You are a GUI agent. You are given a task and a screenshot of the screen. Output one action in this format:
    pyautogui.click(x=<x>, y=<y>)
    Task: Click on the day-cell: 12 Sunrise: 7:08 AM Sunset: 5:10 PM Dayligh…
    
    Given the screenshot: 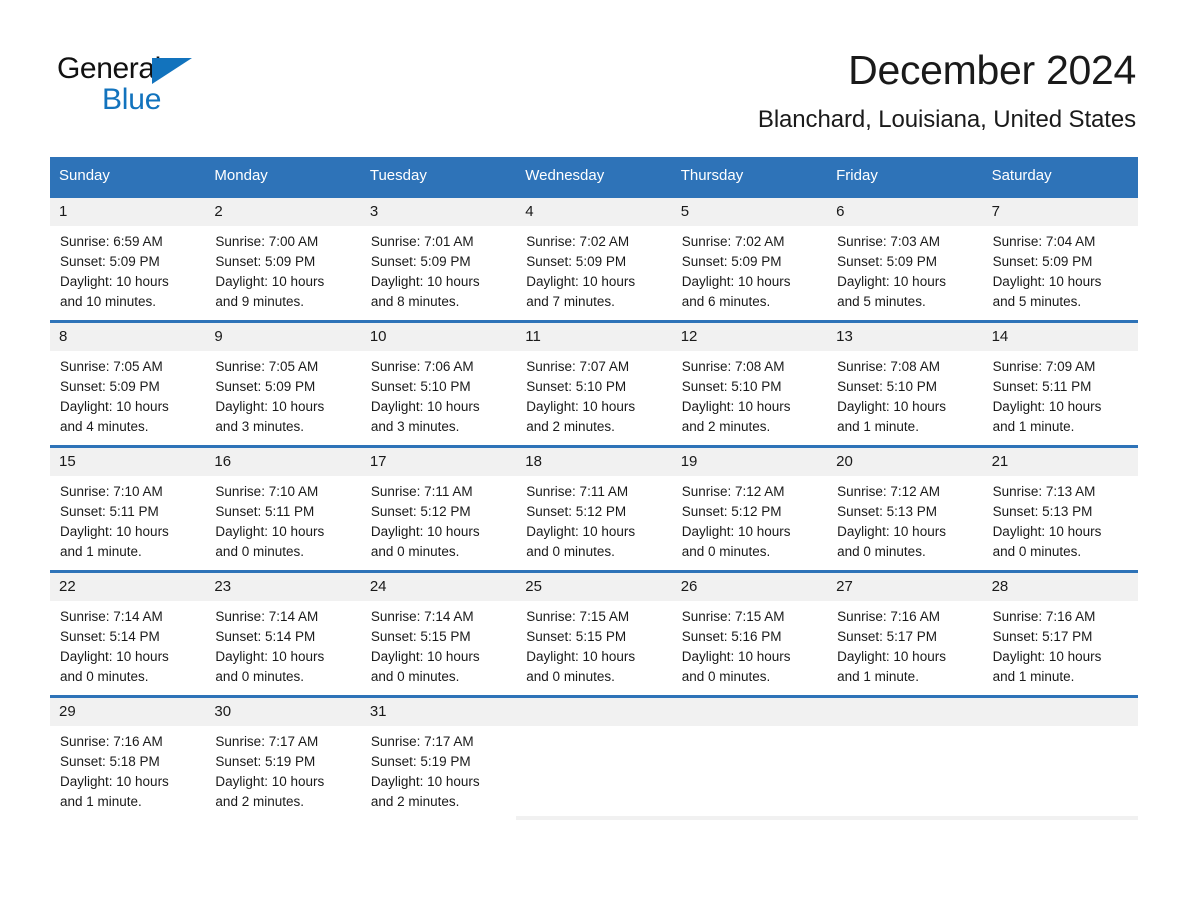 What is the action you would take?
    pyautogui.click(x=749, y=384)
    